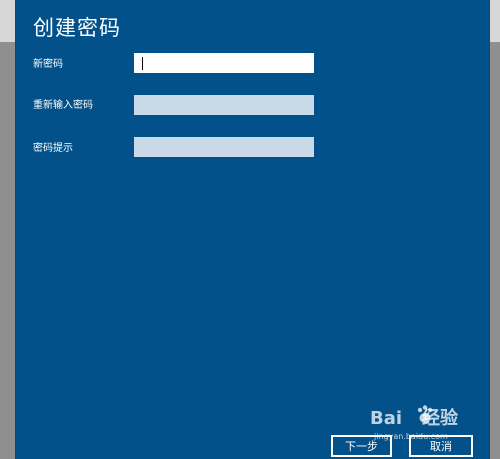 Image resolution: width=500 pixels, height=459 pixels. Describe the element at coordinates (77, 28) in the screenshot. I see `dialog-title: 创建密码` at that location.